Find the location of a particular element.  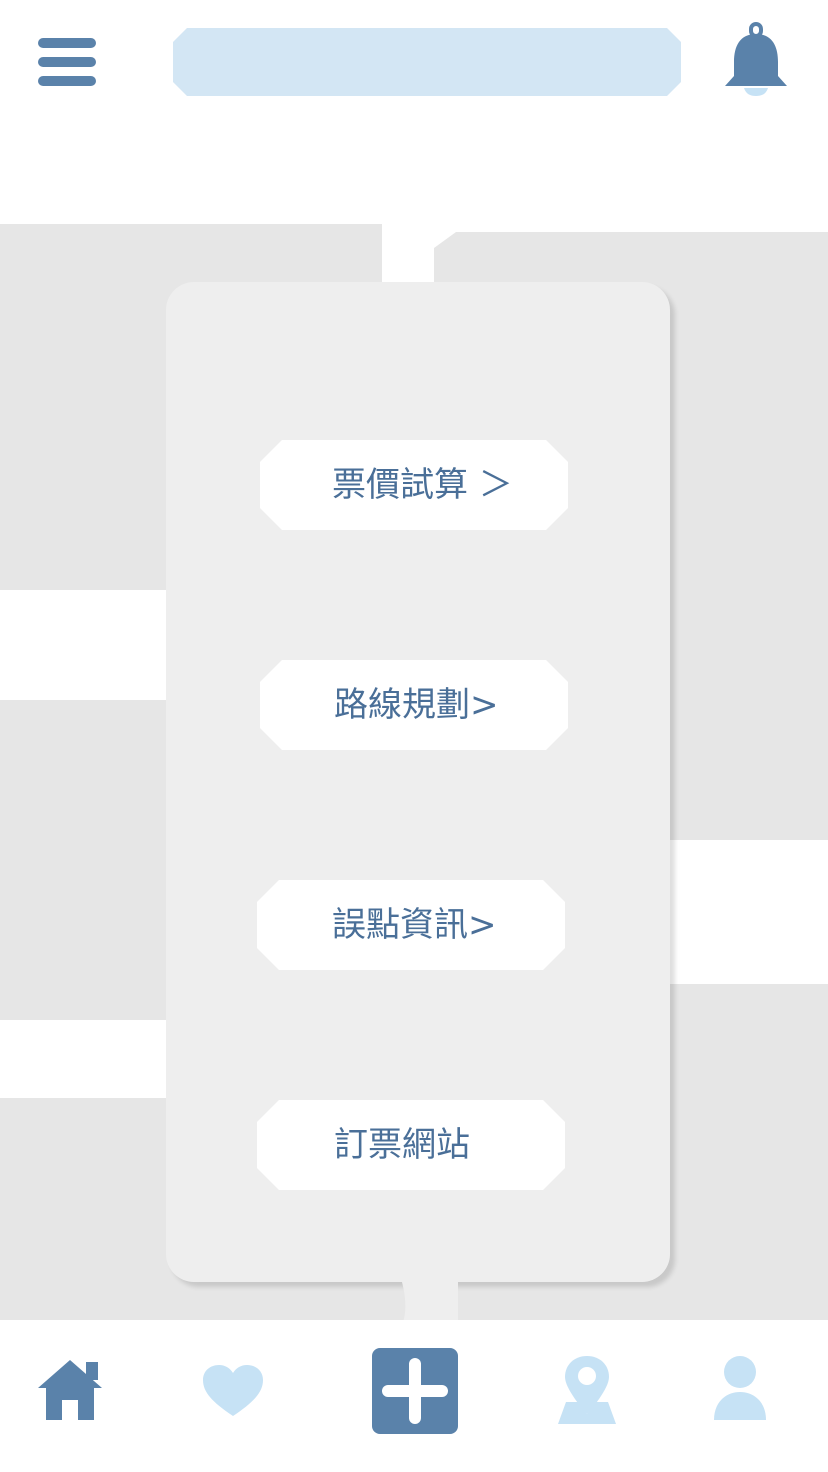

route-planning-button: 路線規劃> is located at coordinates (414, 705).